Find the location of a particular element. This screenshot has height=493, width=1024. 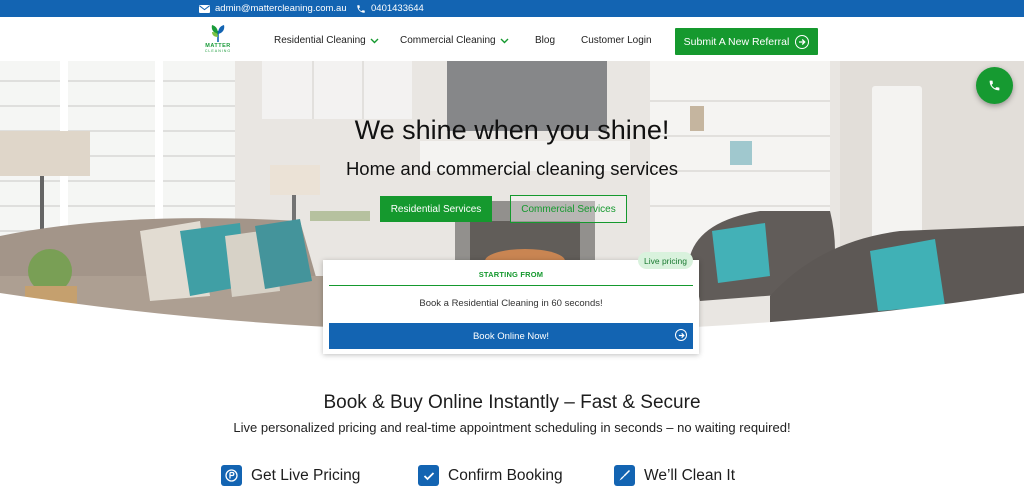

broom-icon is located at coordinates (624, 475).